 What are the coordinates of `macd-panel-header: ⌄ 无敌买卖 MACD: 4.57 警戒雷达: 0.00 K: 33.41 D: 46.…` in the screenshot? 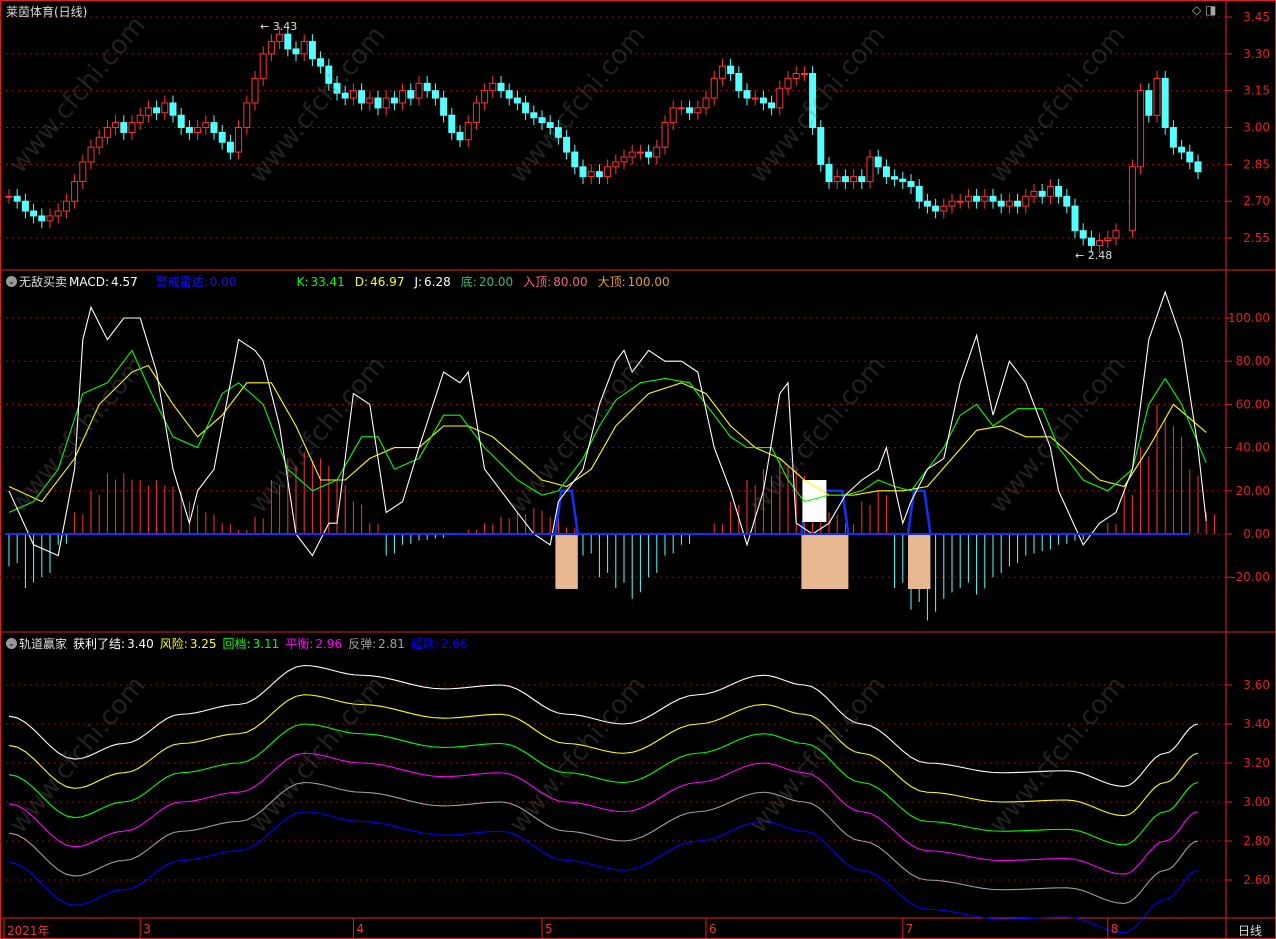 It's located at (343, 281).